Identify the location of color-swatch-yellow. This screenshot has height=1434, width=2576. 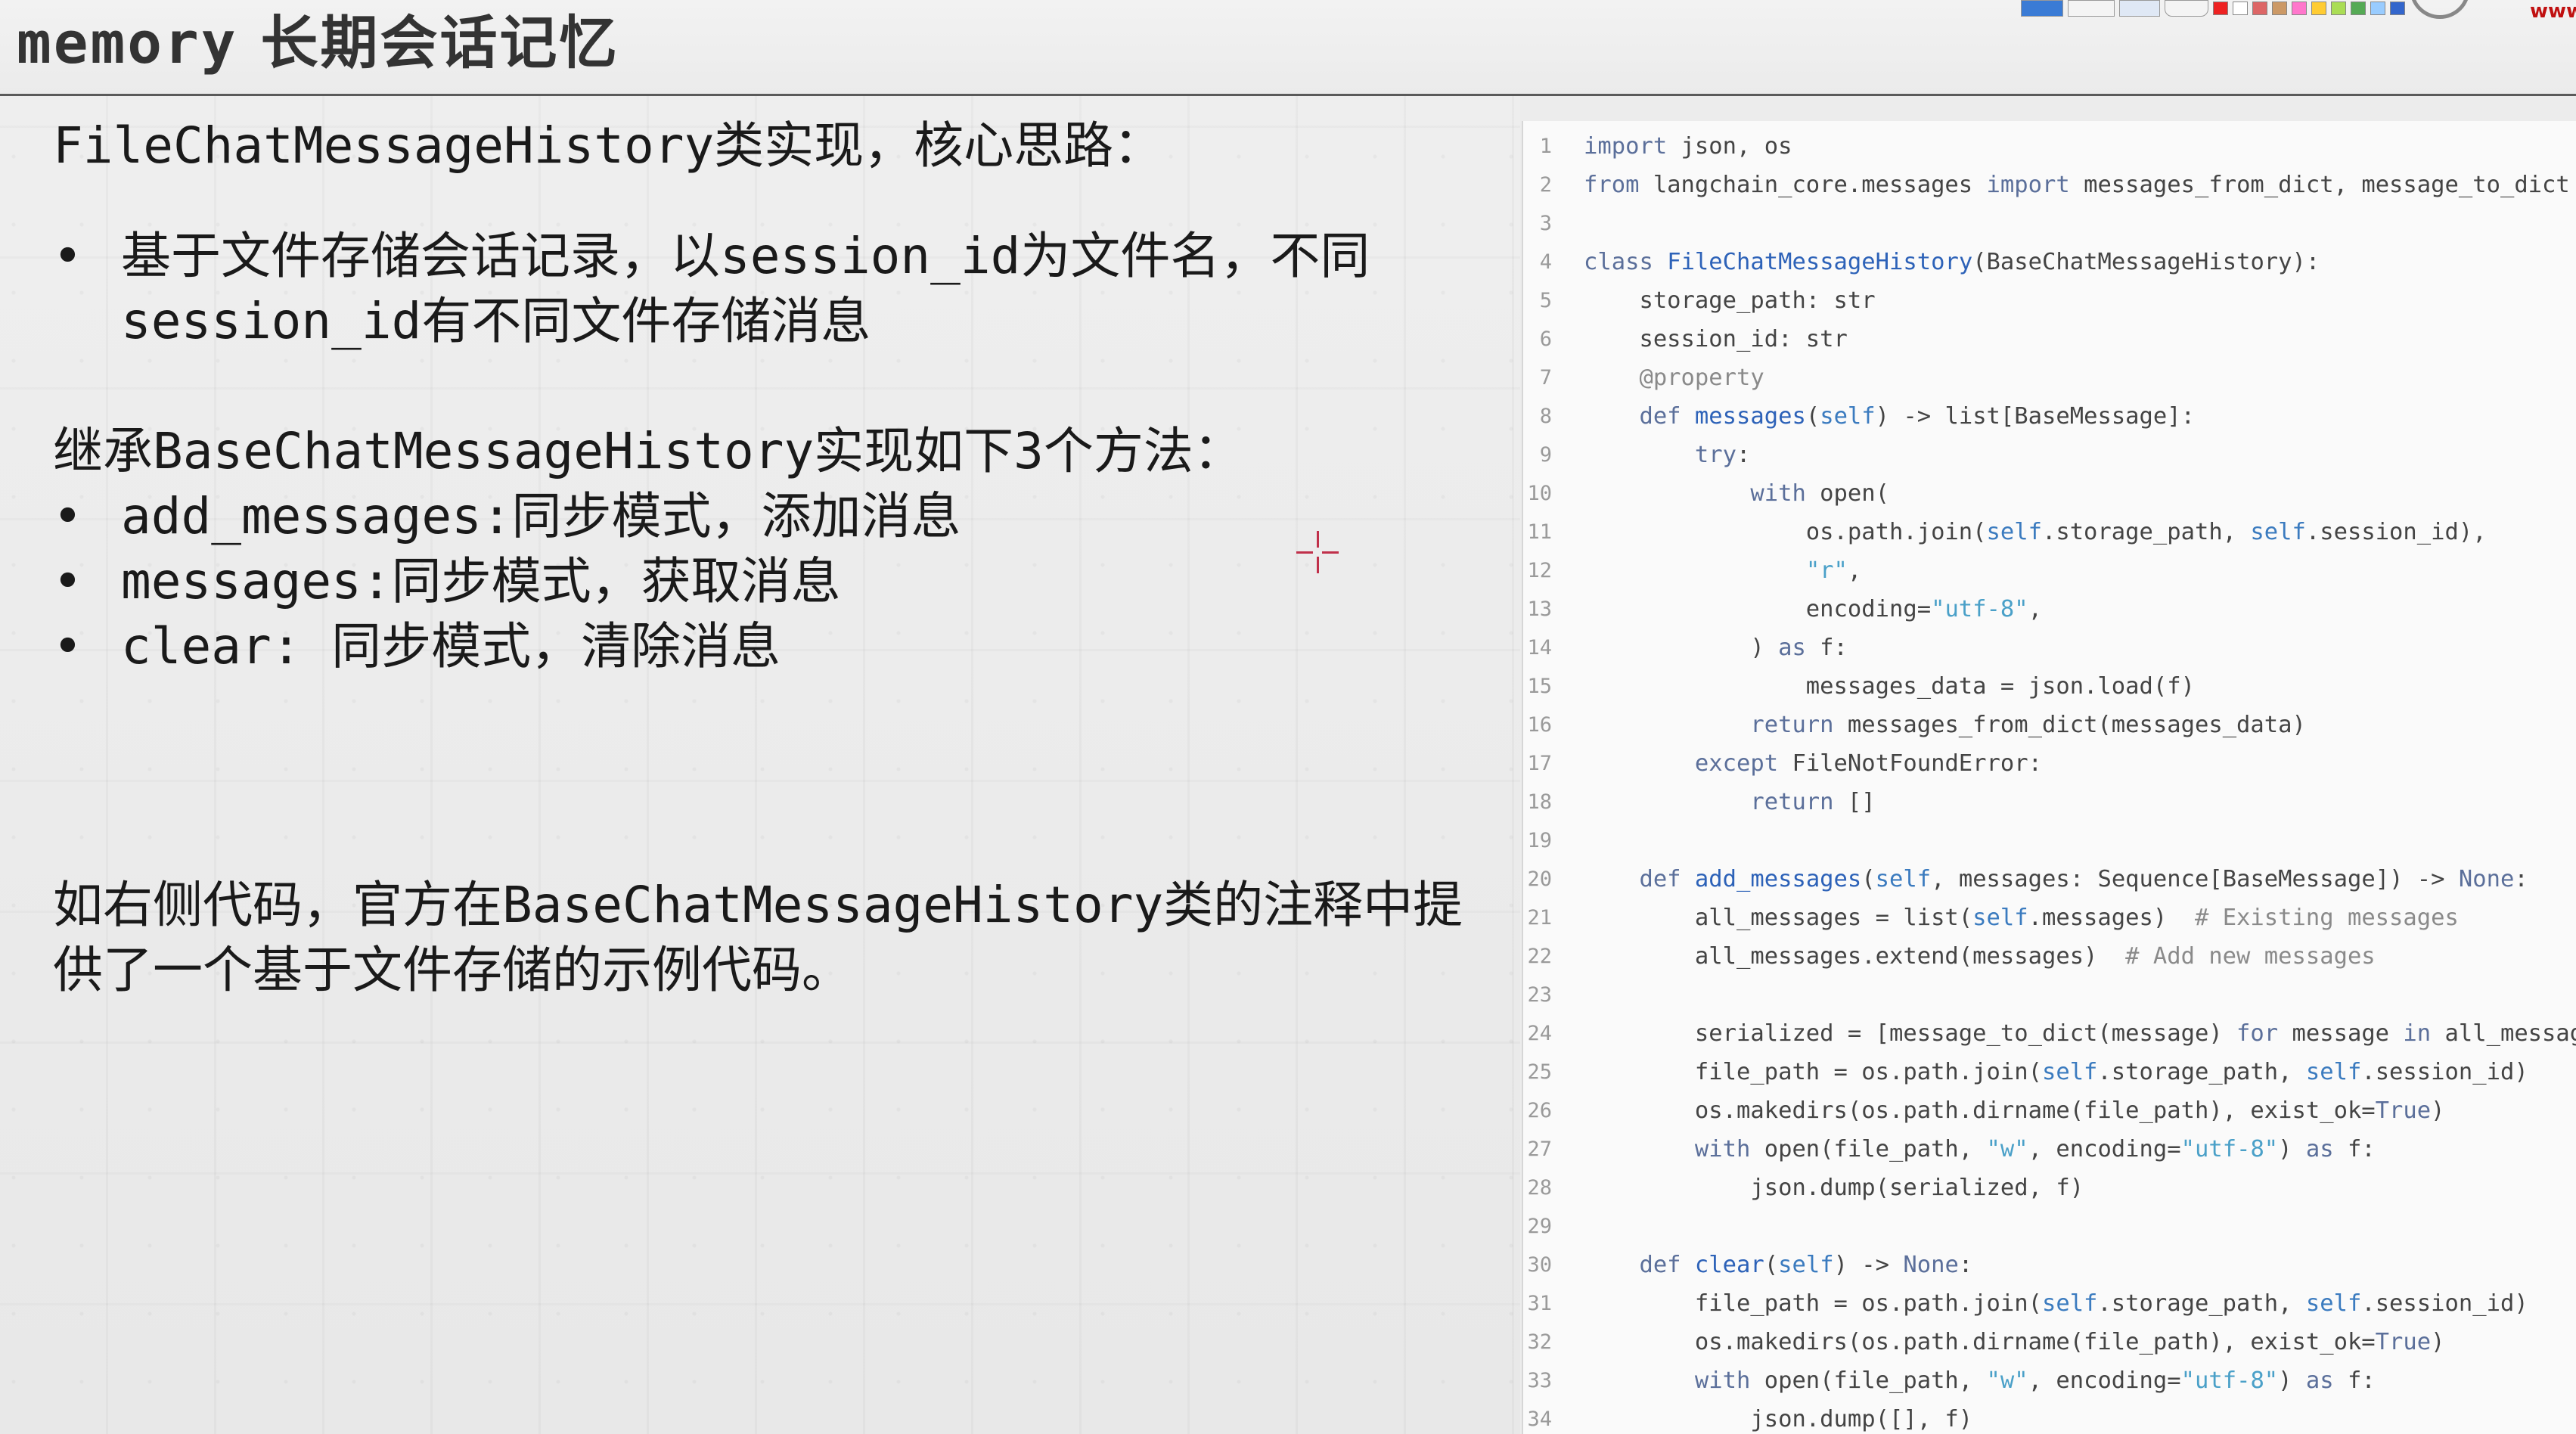
(2318, 8).